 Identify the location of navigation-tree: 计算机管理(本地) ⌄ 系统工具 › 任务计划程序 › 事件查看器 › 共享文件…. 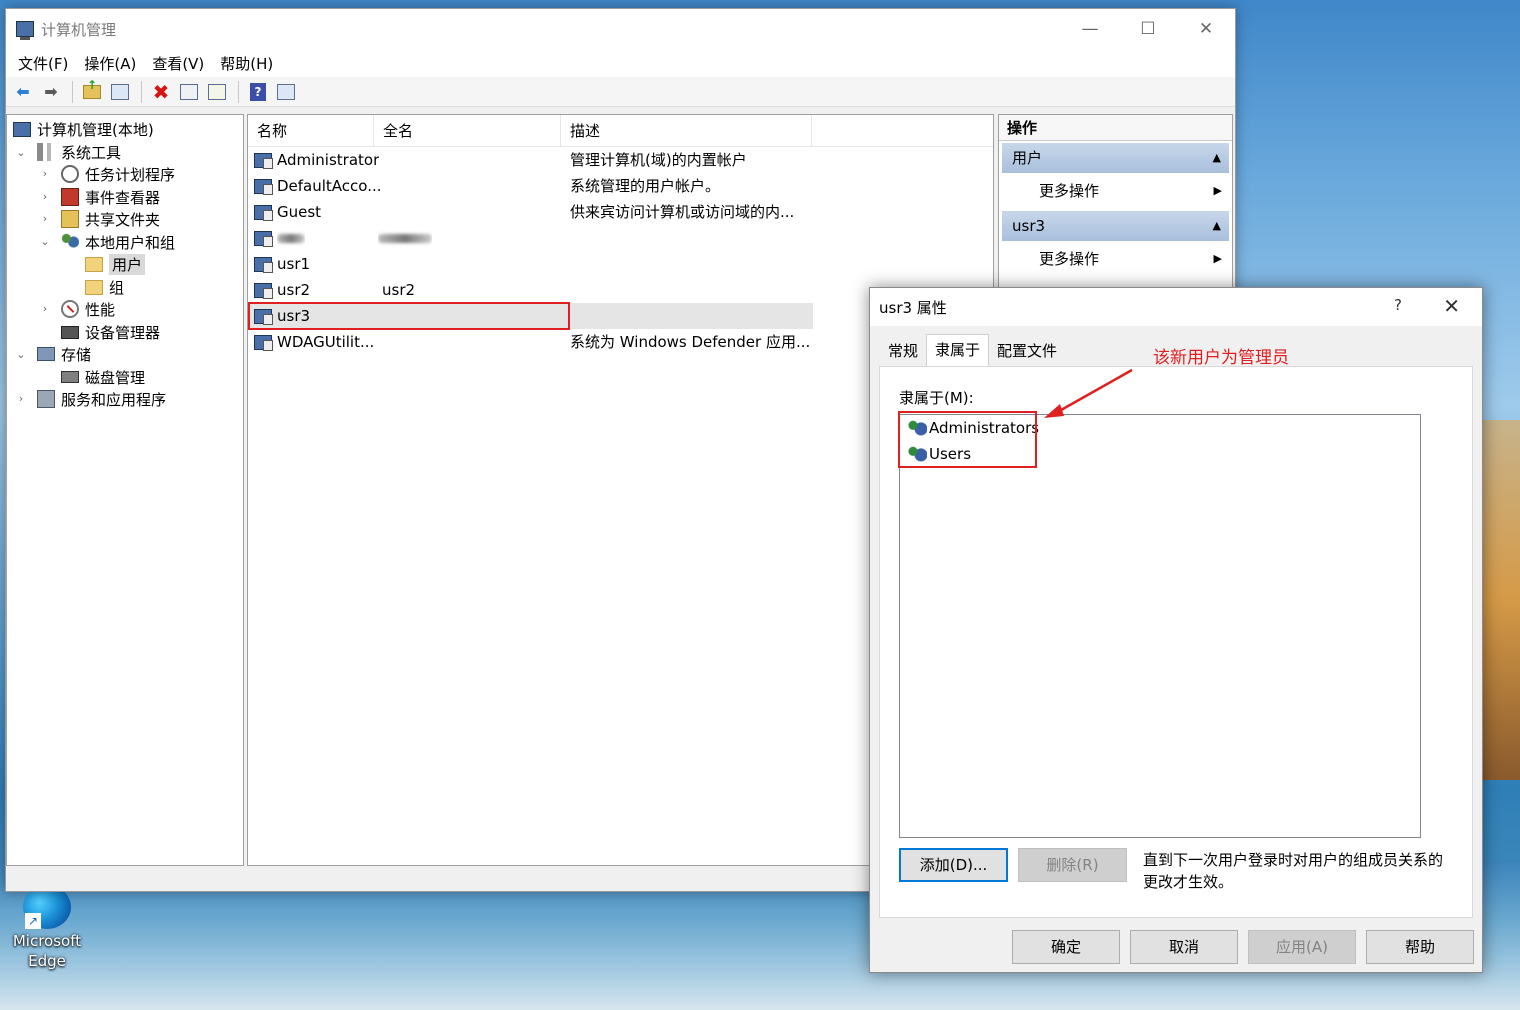
(125, 490).